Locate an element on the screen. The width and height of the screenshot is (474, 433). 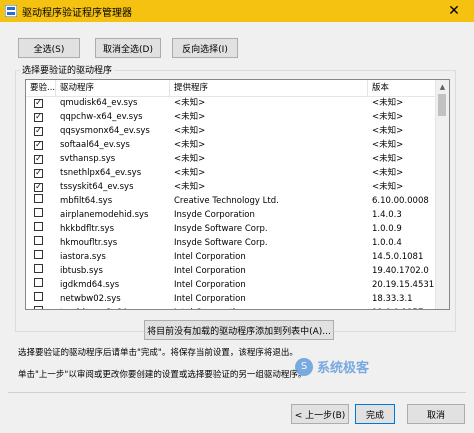
driver-name: tsnethlpx64_ev.sys is located at coordinates (101, 173).